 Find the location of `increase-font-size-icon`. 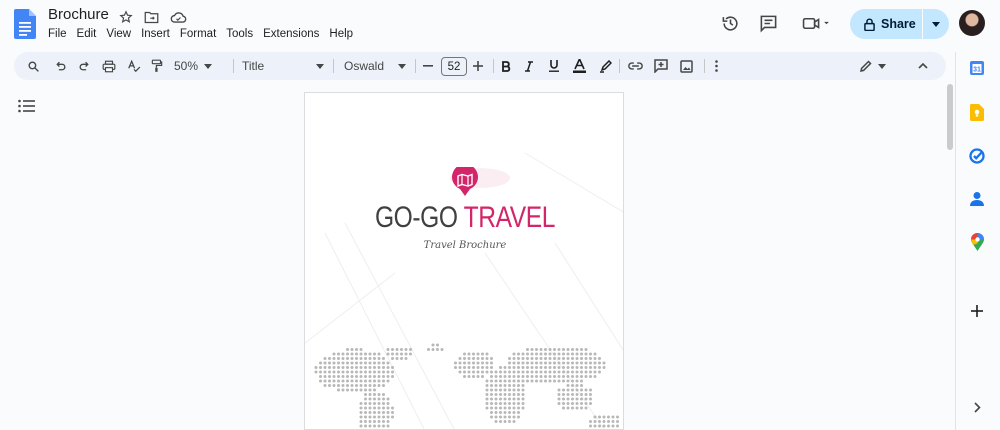

increase-font-size-icon is located at coordinates (478, 66).